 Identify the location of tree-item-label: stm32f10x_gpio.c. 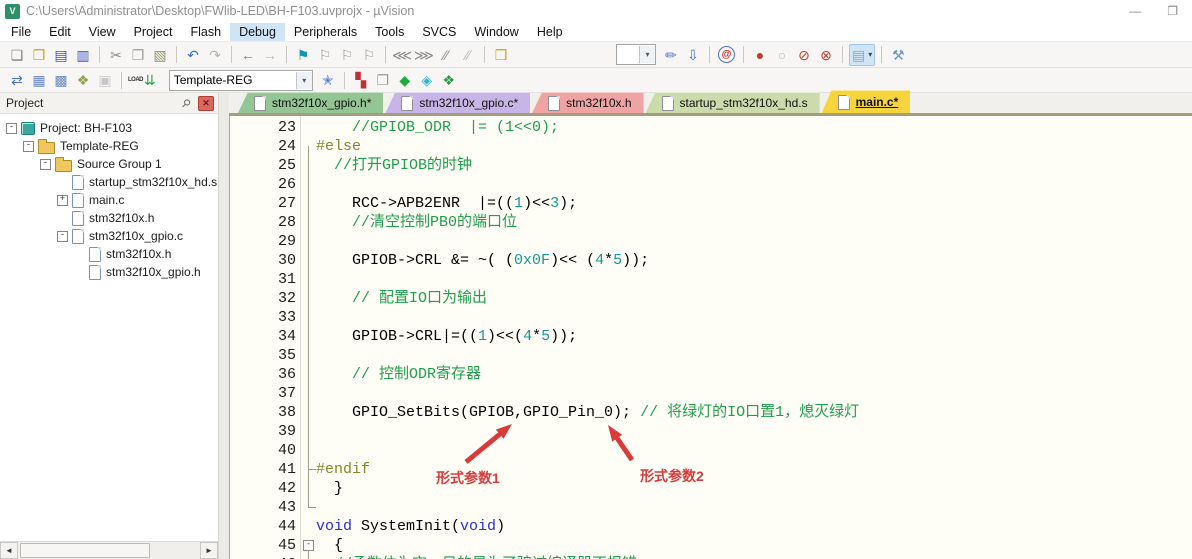
(136, 236).